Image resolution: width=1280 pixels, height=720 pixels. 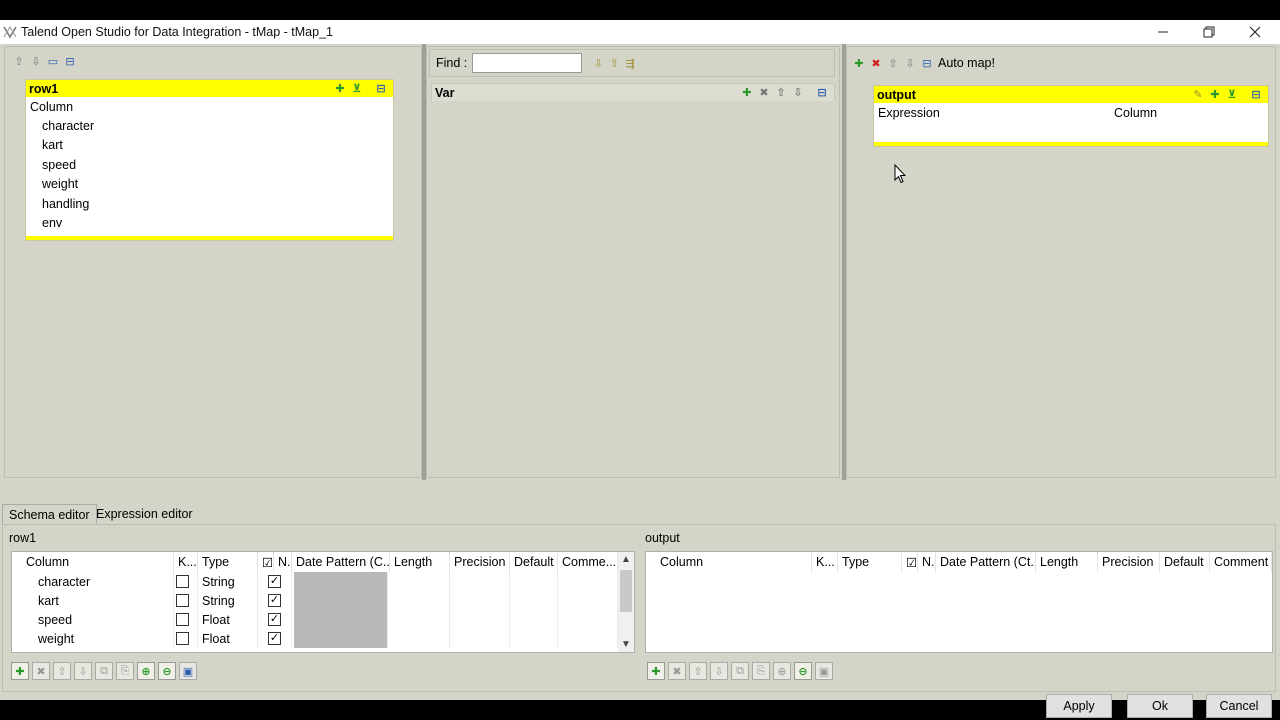 I want to click on output-down-button: ⇩, so click(x=910, y=63).